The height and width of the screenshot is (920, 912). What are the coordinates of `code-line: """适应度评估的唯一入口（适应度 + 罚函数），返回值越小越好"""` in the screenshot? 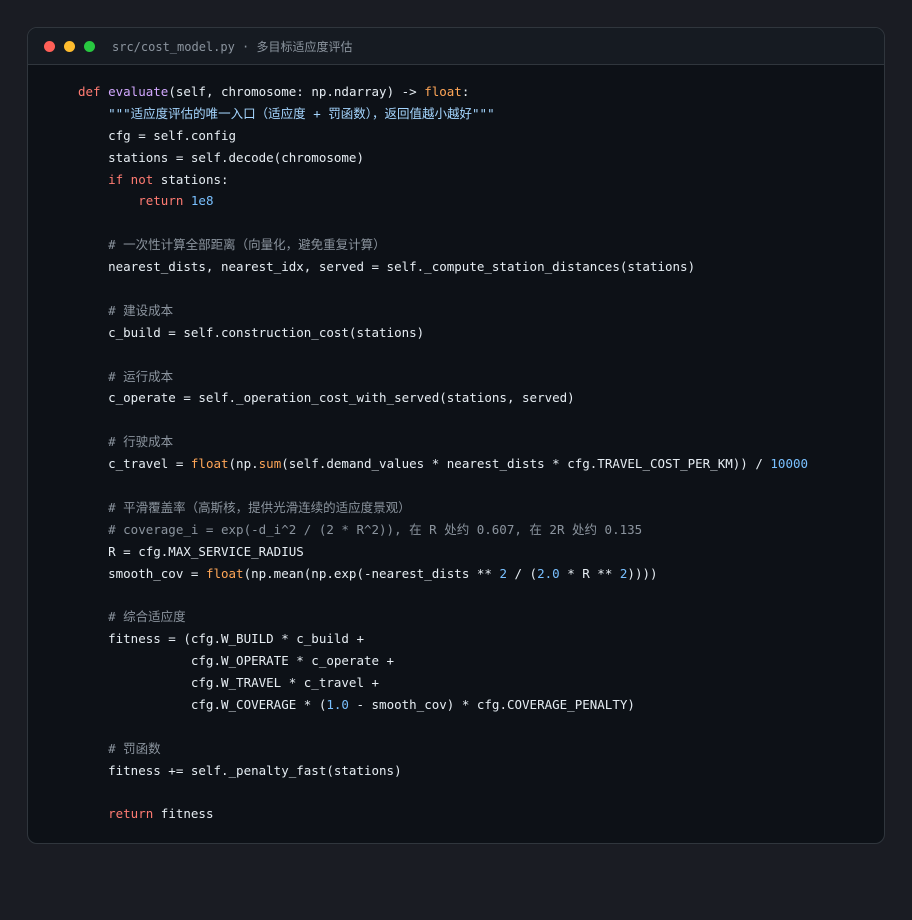 It's located at (443, 114).